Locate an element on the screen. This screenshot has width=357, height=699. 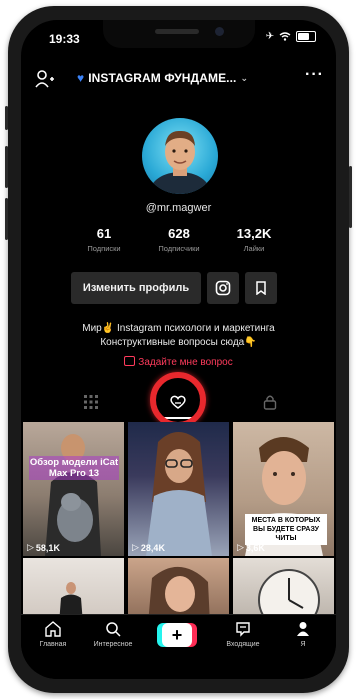
profile-actions: Изменить профиль is located at coordinates (174, 288).